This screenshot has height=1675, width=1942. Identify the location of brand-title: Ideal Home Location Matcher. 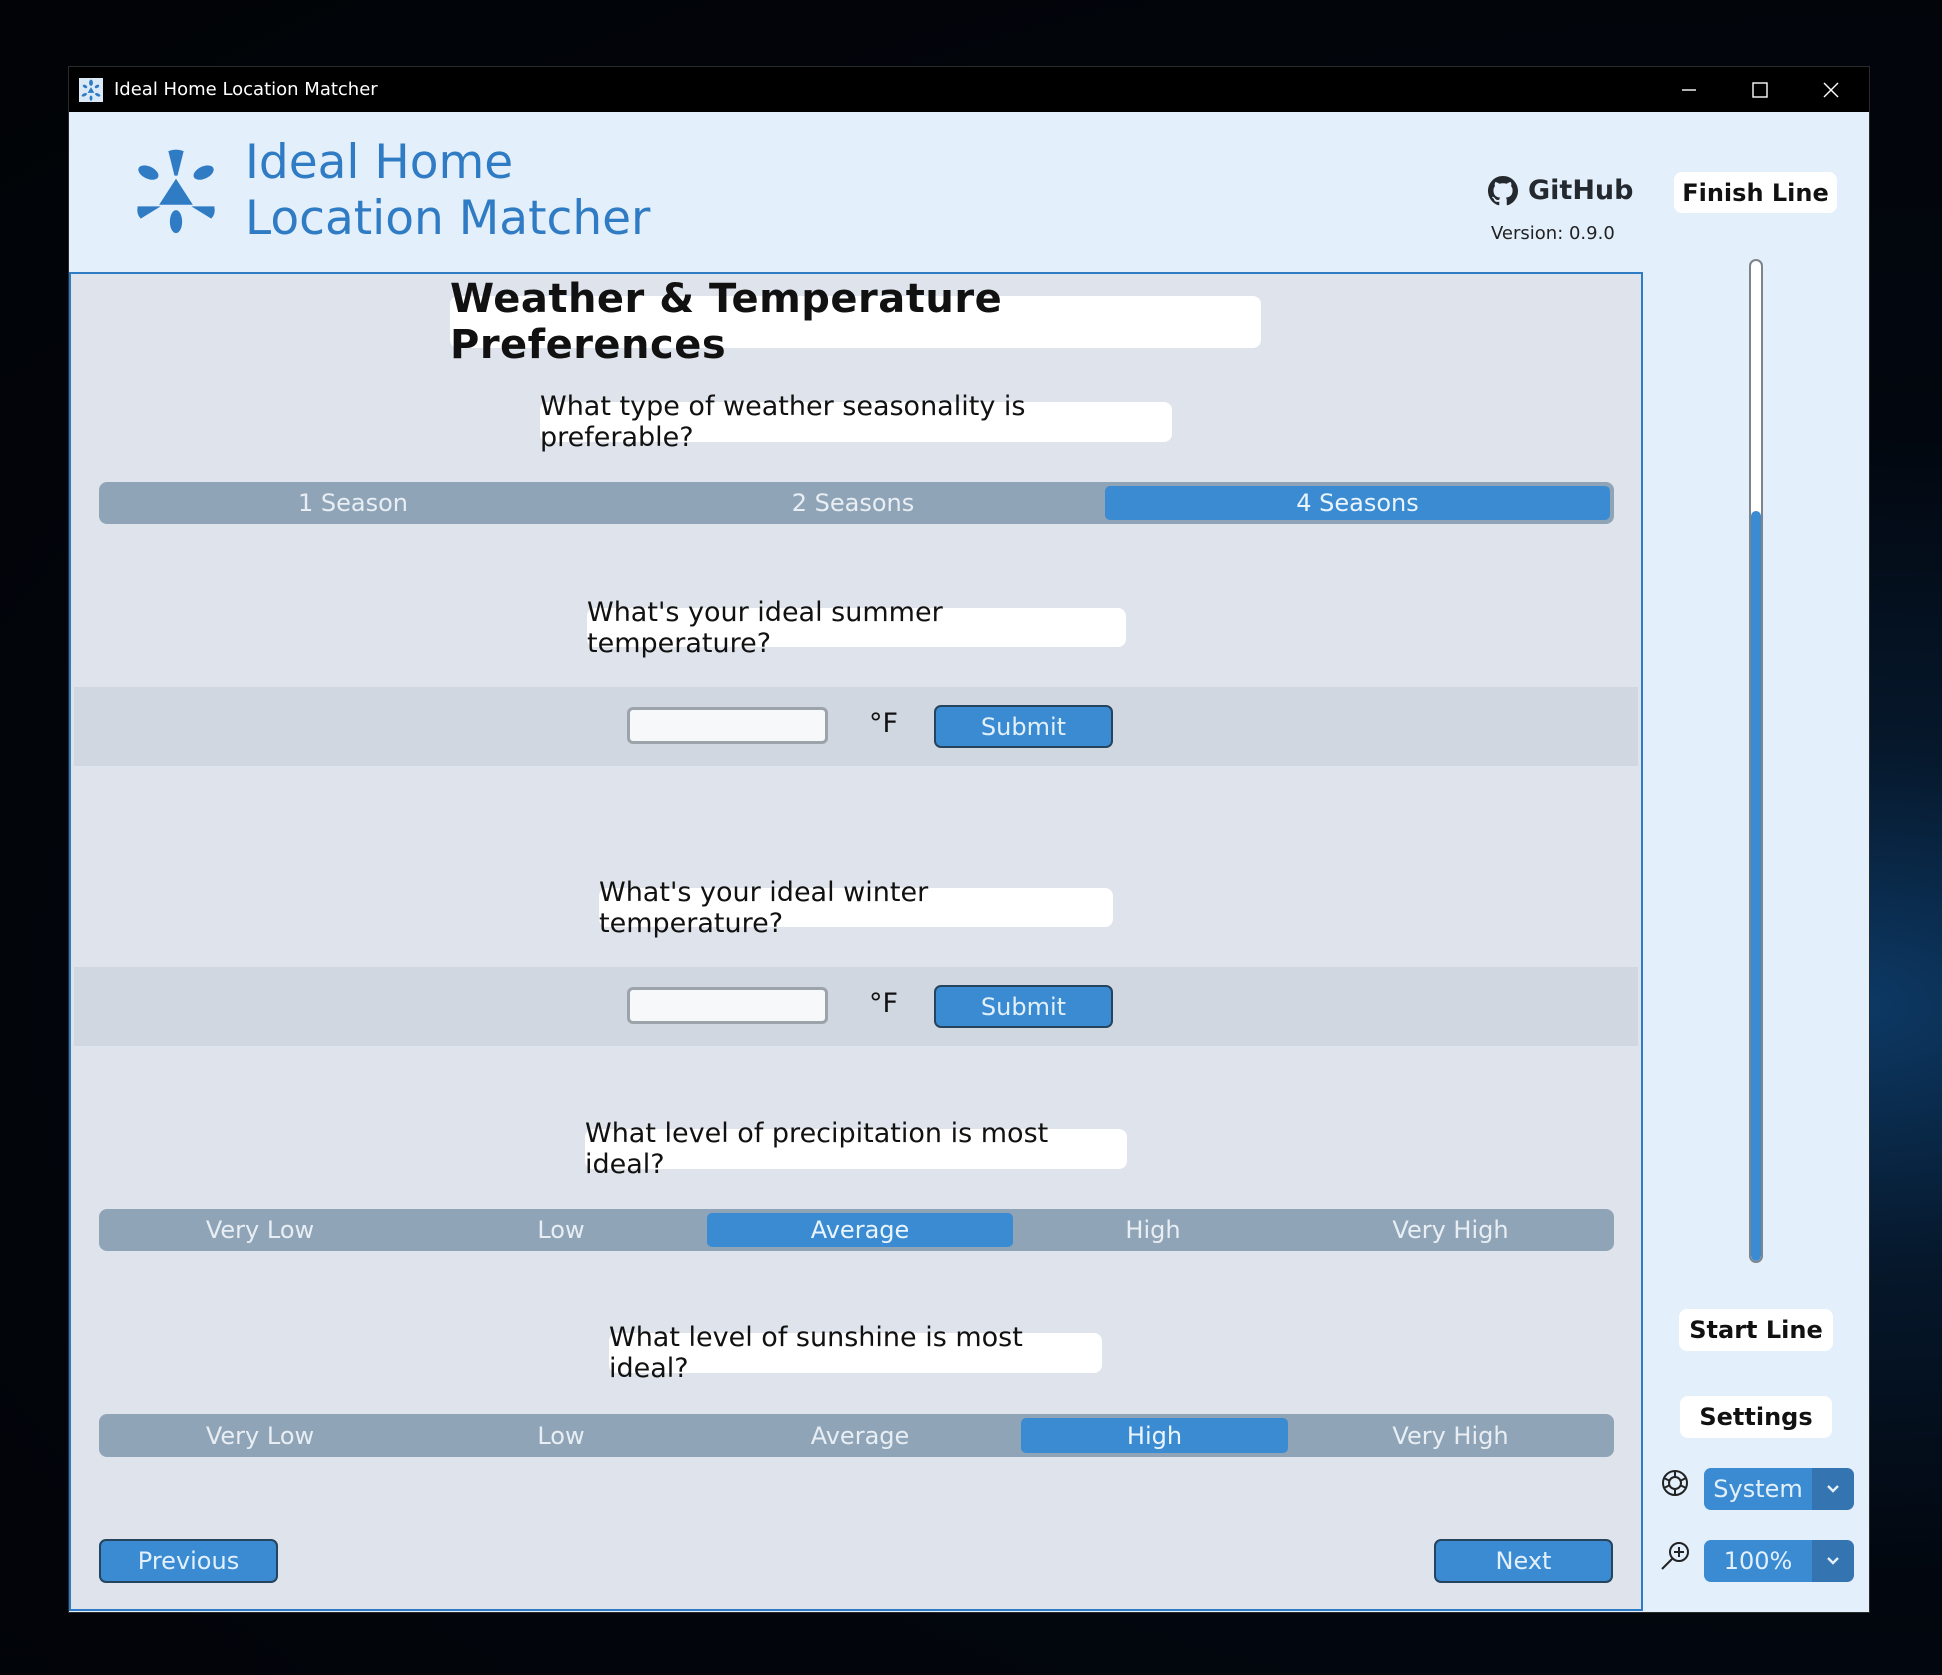
(447, 191).